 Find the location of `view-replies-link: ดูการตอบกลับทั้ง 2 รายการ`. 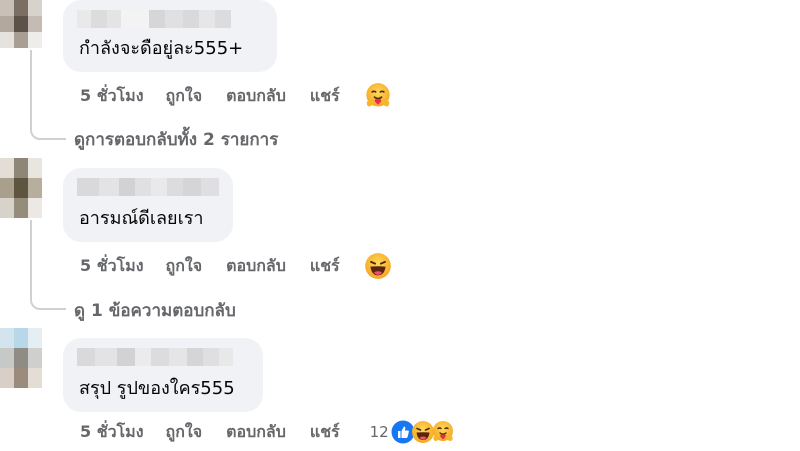

view-replies-link: ดูการตอบกลับทั้ง 2 รายการ is located at coordinates (176, 139).